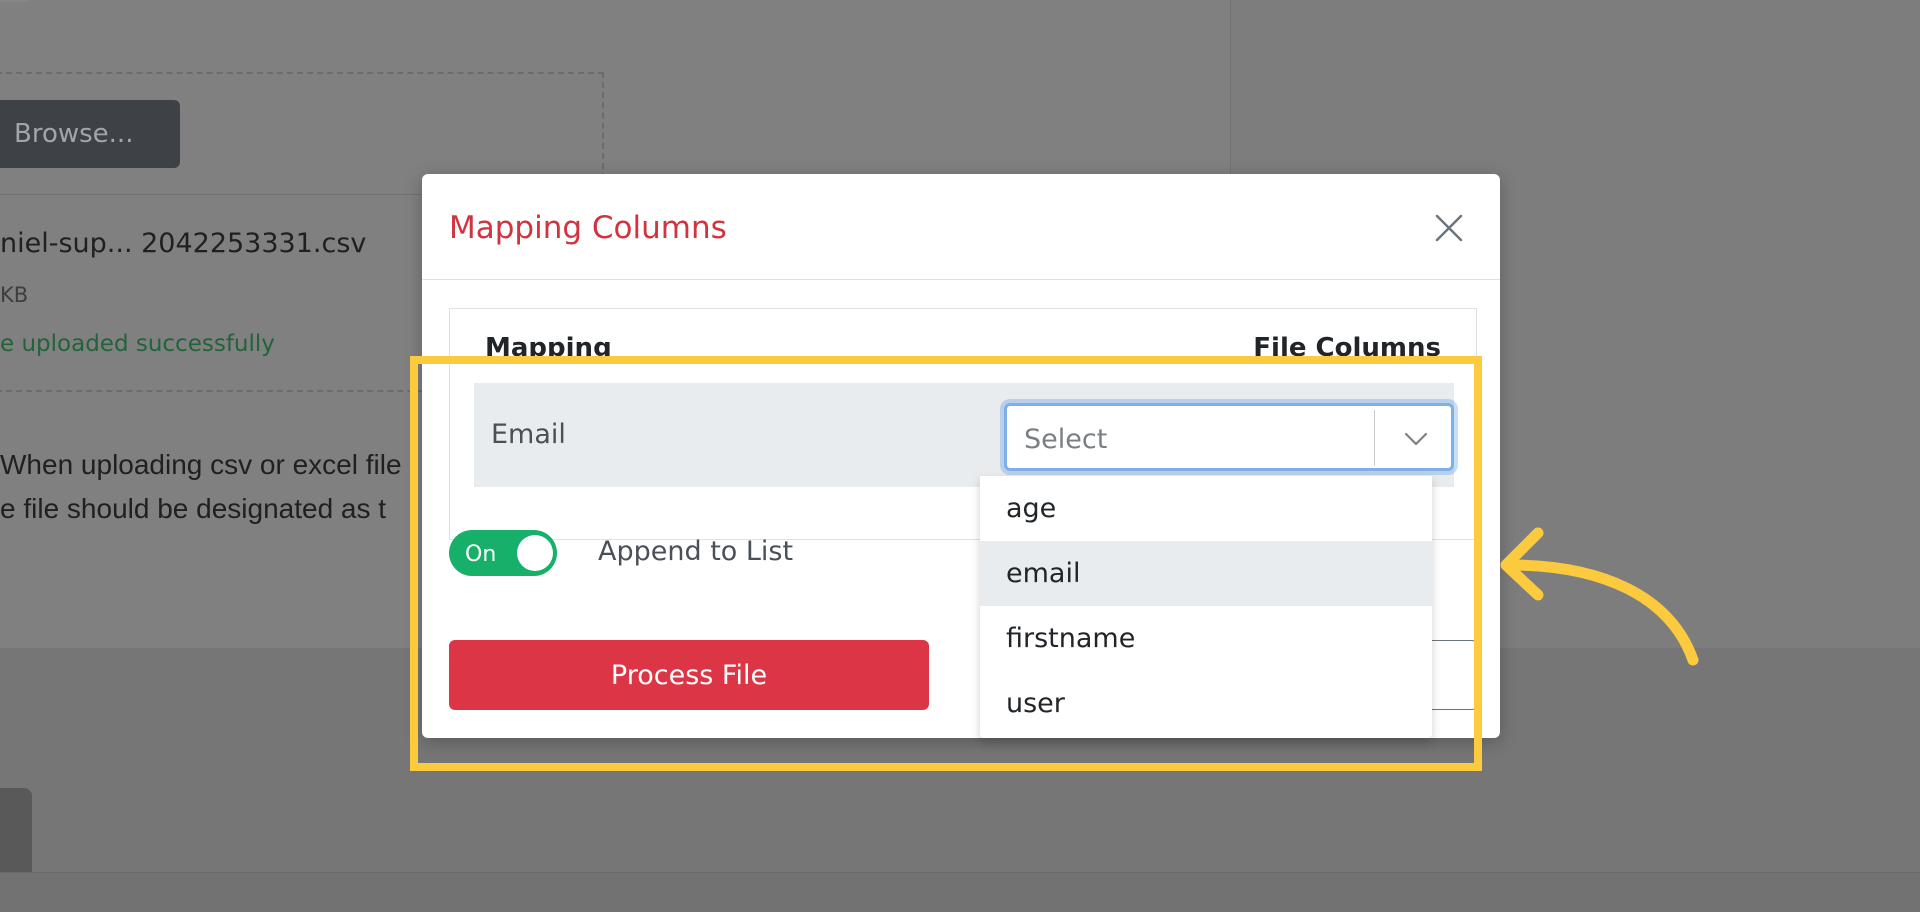  What do you see at coordinates (503, 553) in the screenshot?
I see `append-toggle: On` at bounding box center [503, 553].